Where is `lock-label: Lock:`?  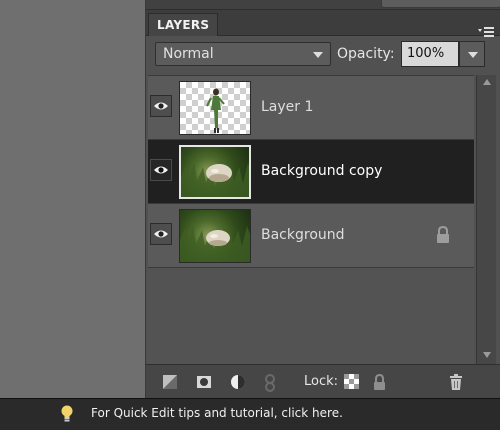
lock-label: Lock: is located at coordinates (321, 381).